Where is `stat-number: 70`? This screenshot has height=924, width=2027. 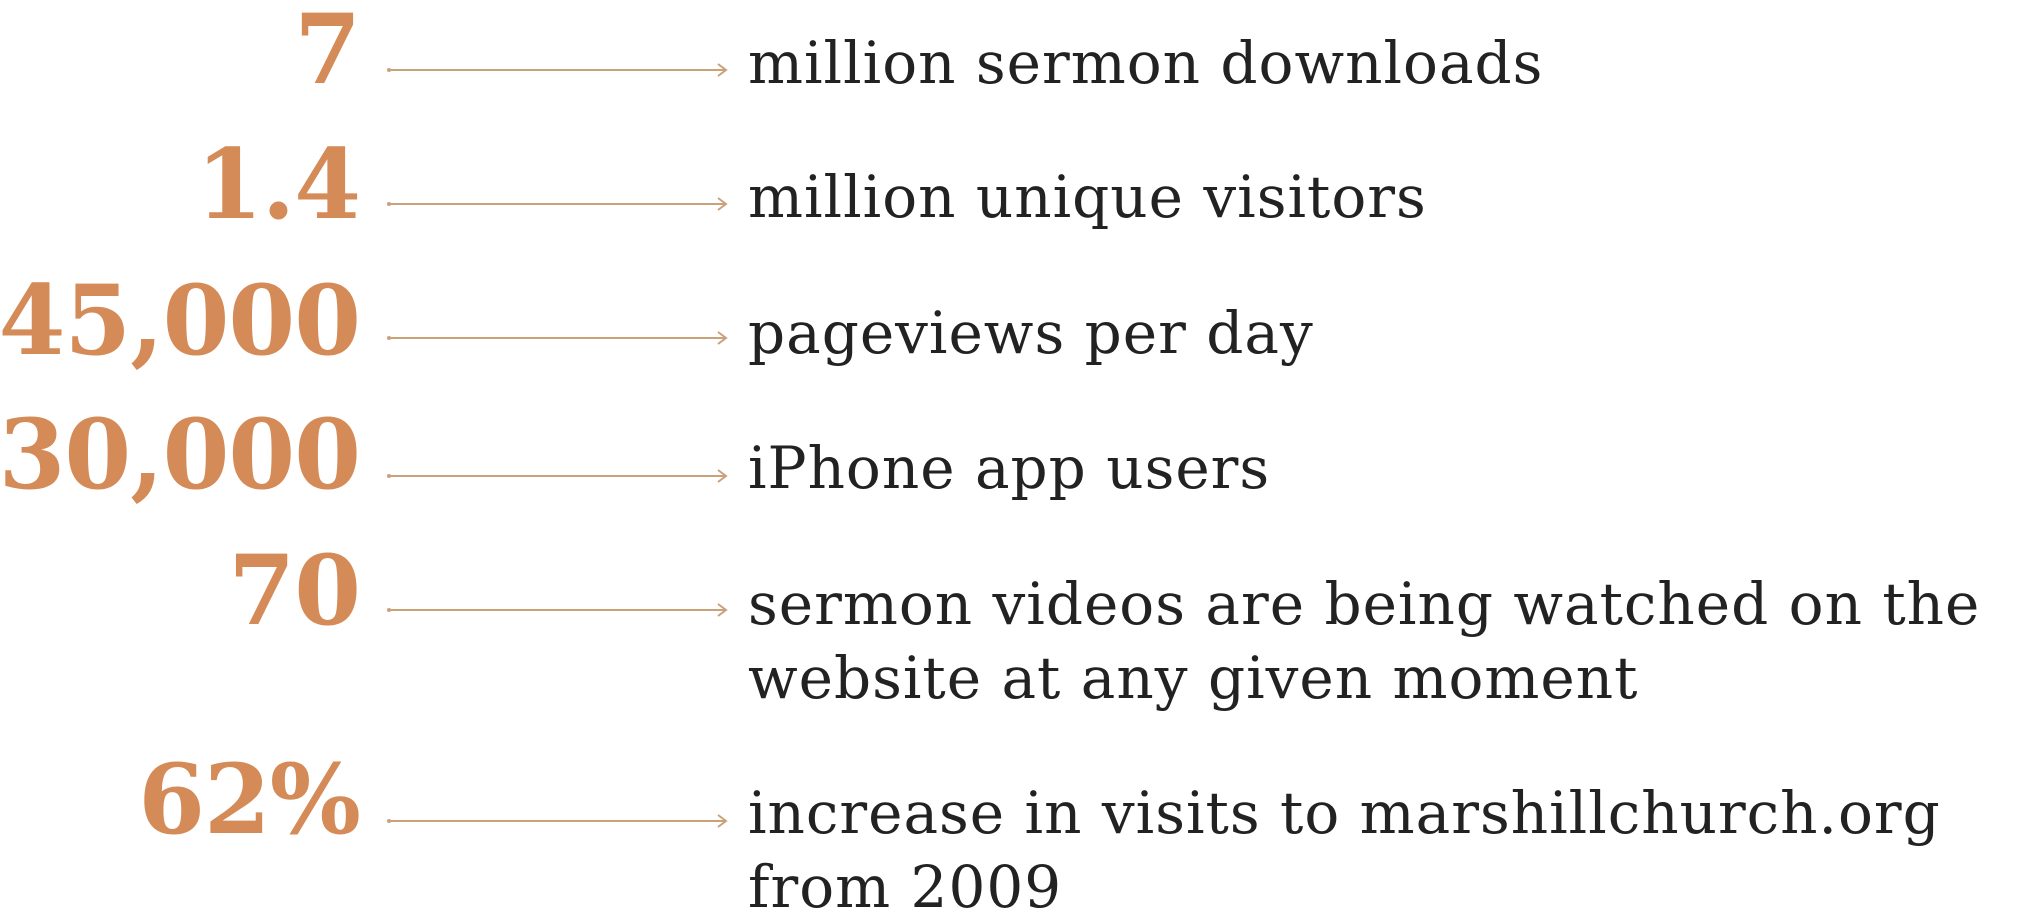
stat-number: 70 is located at coordinates (294, 590).